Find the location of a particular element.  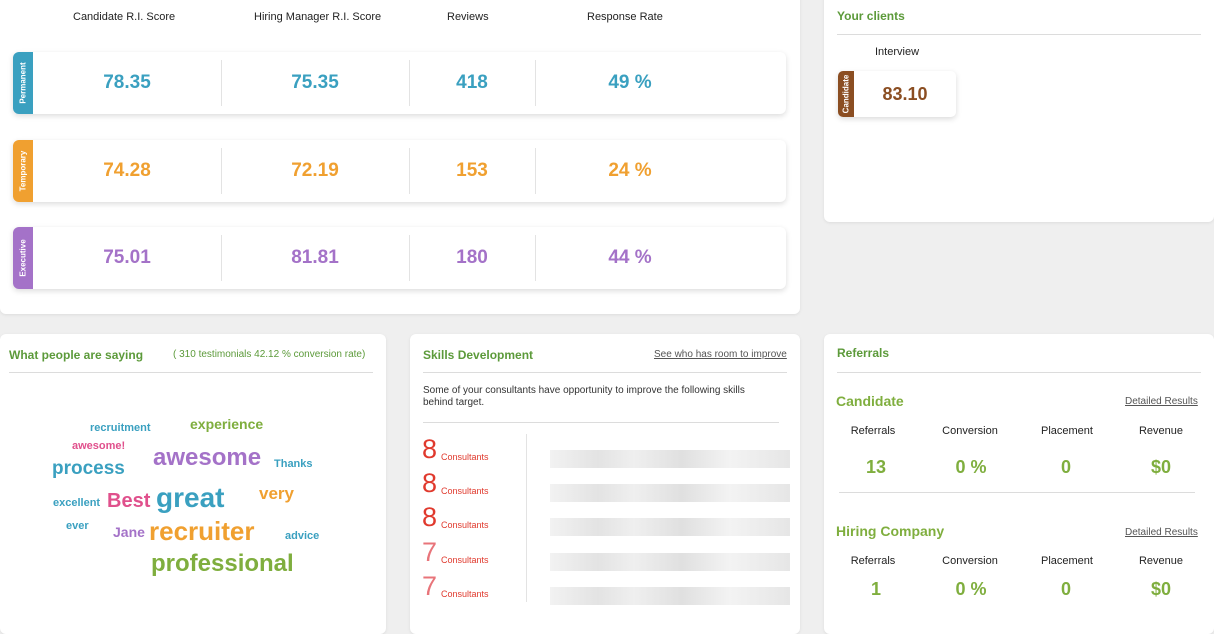

testimonials-title: What people are saying is located at coordinates (76, 355).